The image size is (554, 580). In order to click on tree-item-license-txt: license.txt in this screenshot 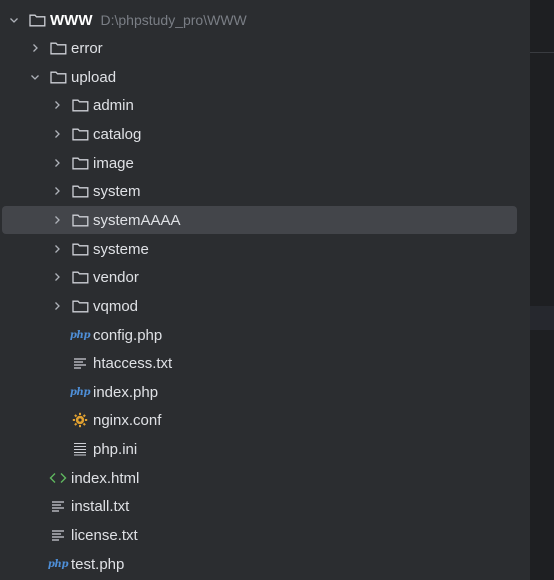, I will do `click(265, 535)`.